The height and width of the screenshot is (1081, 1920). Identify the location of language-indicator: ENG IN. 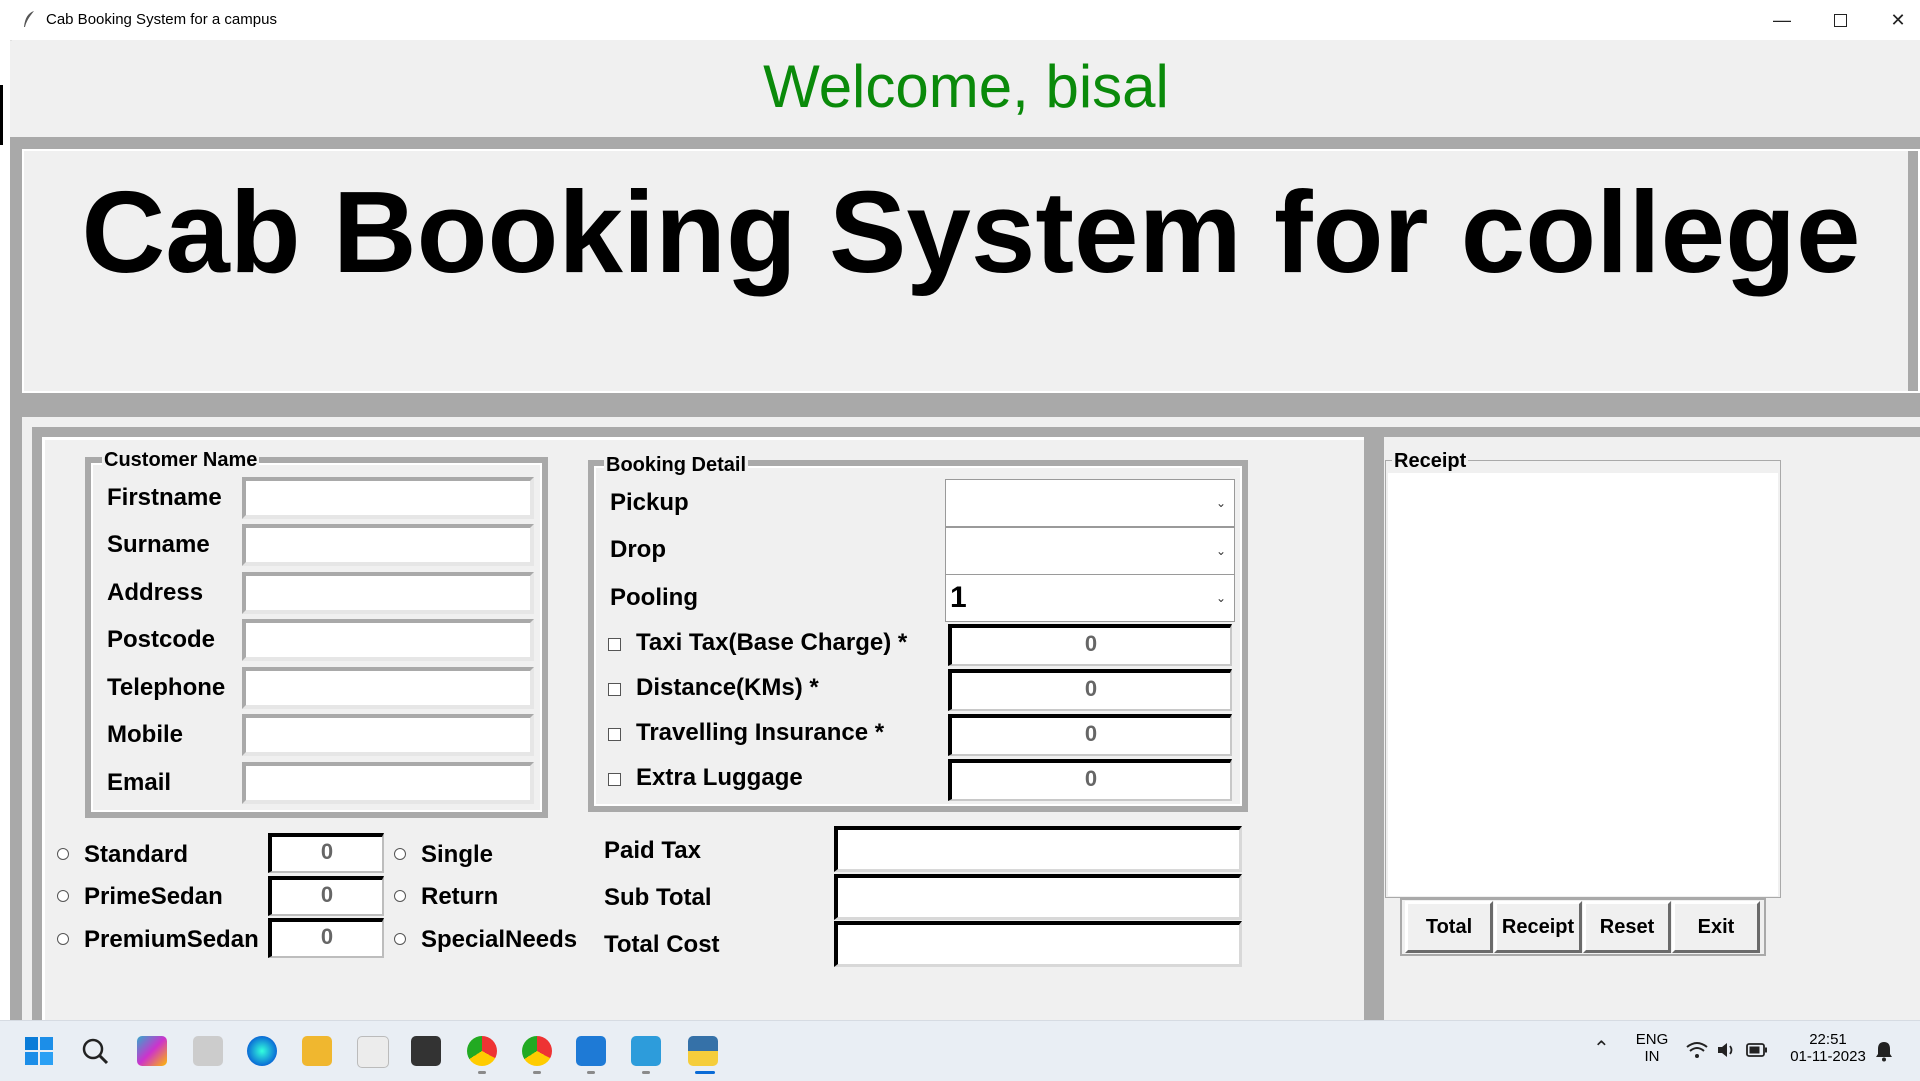
(1652, 1048).